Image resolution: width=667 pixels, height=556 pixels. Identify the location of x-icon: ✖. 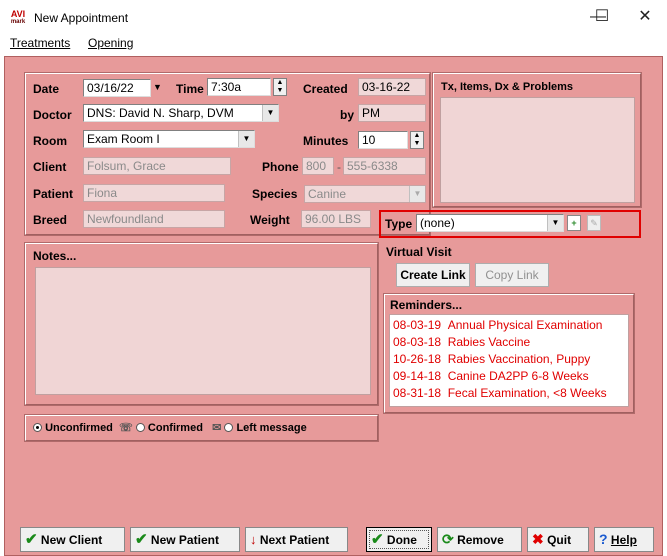
(538, 539).